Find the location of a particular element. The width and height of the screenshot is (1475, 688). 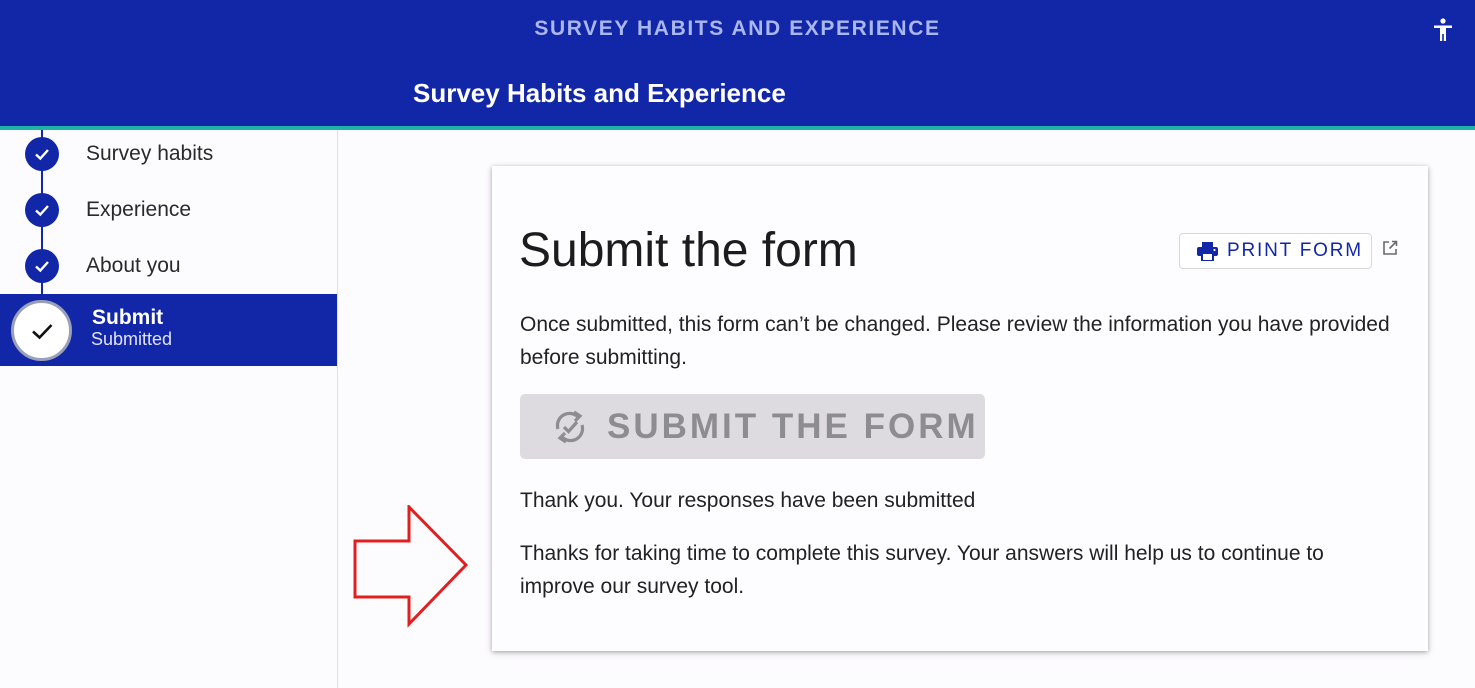

sidebar-item-status: Submitted is located at coordinates (132, 339).